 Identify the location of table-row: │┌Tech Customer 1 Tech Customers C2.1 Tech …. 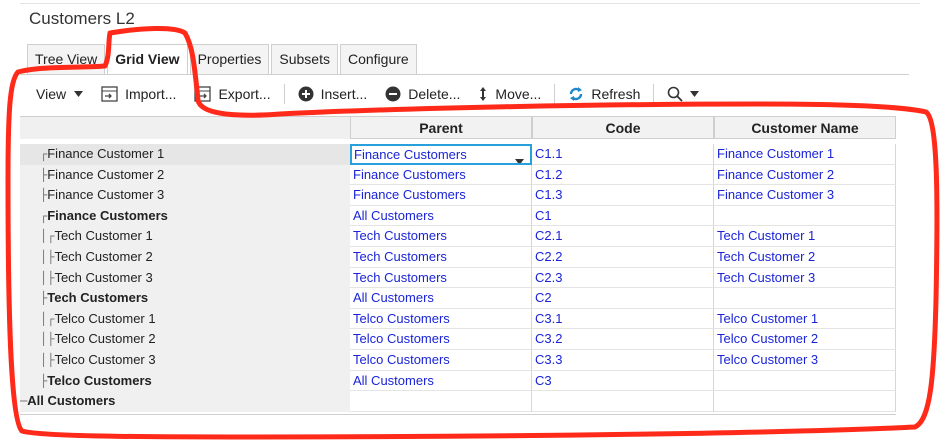
(458, 236).